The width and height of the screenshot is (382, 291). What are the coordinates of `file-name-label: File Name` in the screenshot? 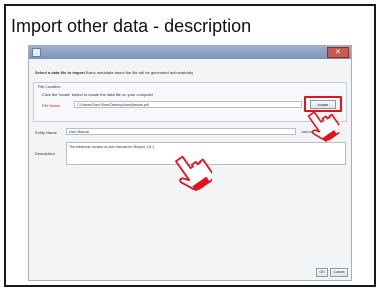 It's located at (51, 105).